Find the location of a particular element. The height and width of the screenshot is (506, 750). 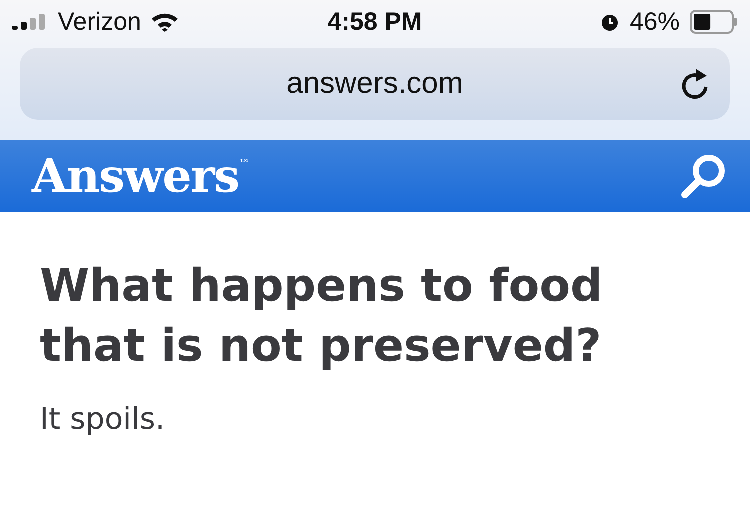

battery-icon is located at coordinates (714, 22).